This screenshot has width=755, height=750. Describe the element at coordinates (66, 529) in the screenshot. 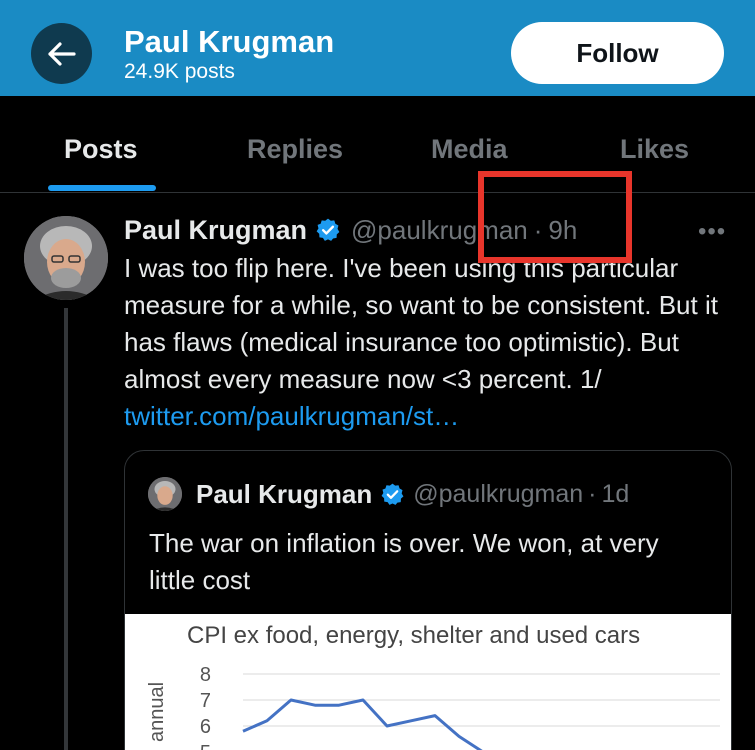

I see `thread-line` at that location.